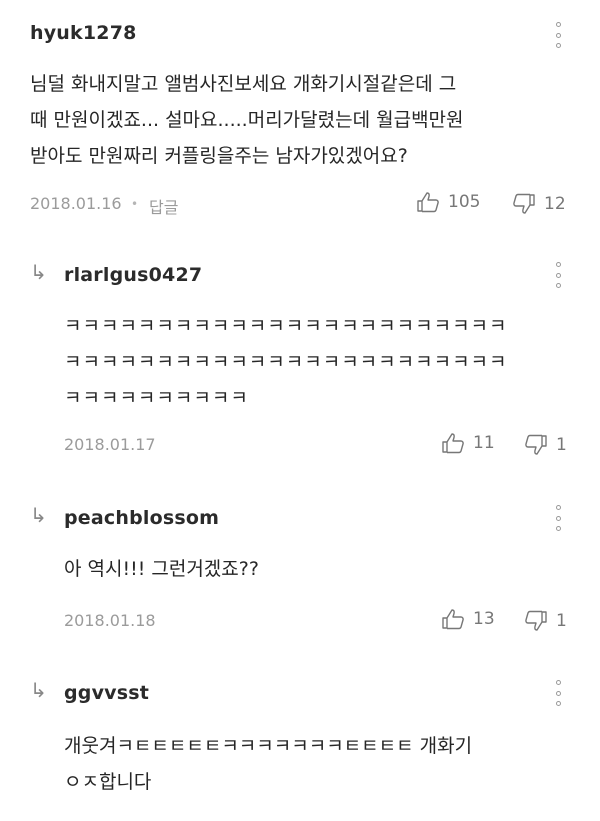  What do you see at coordinates (106, 693) in the screenshot?
I see `comment-username: ggvvsst` at bounding box center [106, 693].